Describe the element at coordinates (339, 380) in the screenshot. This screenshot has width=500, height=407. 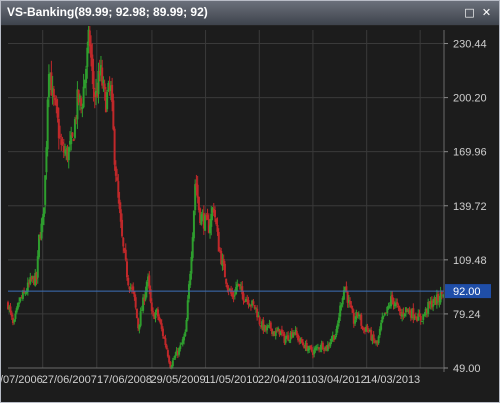
I see `x-tick-label: 03/04/2012` at that location.